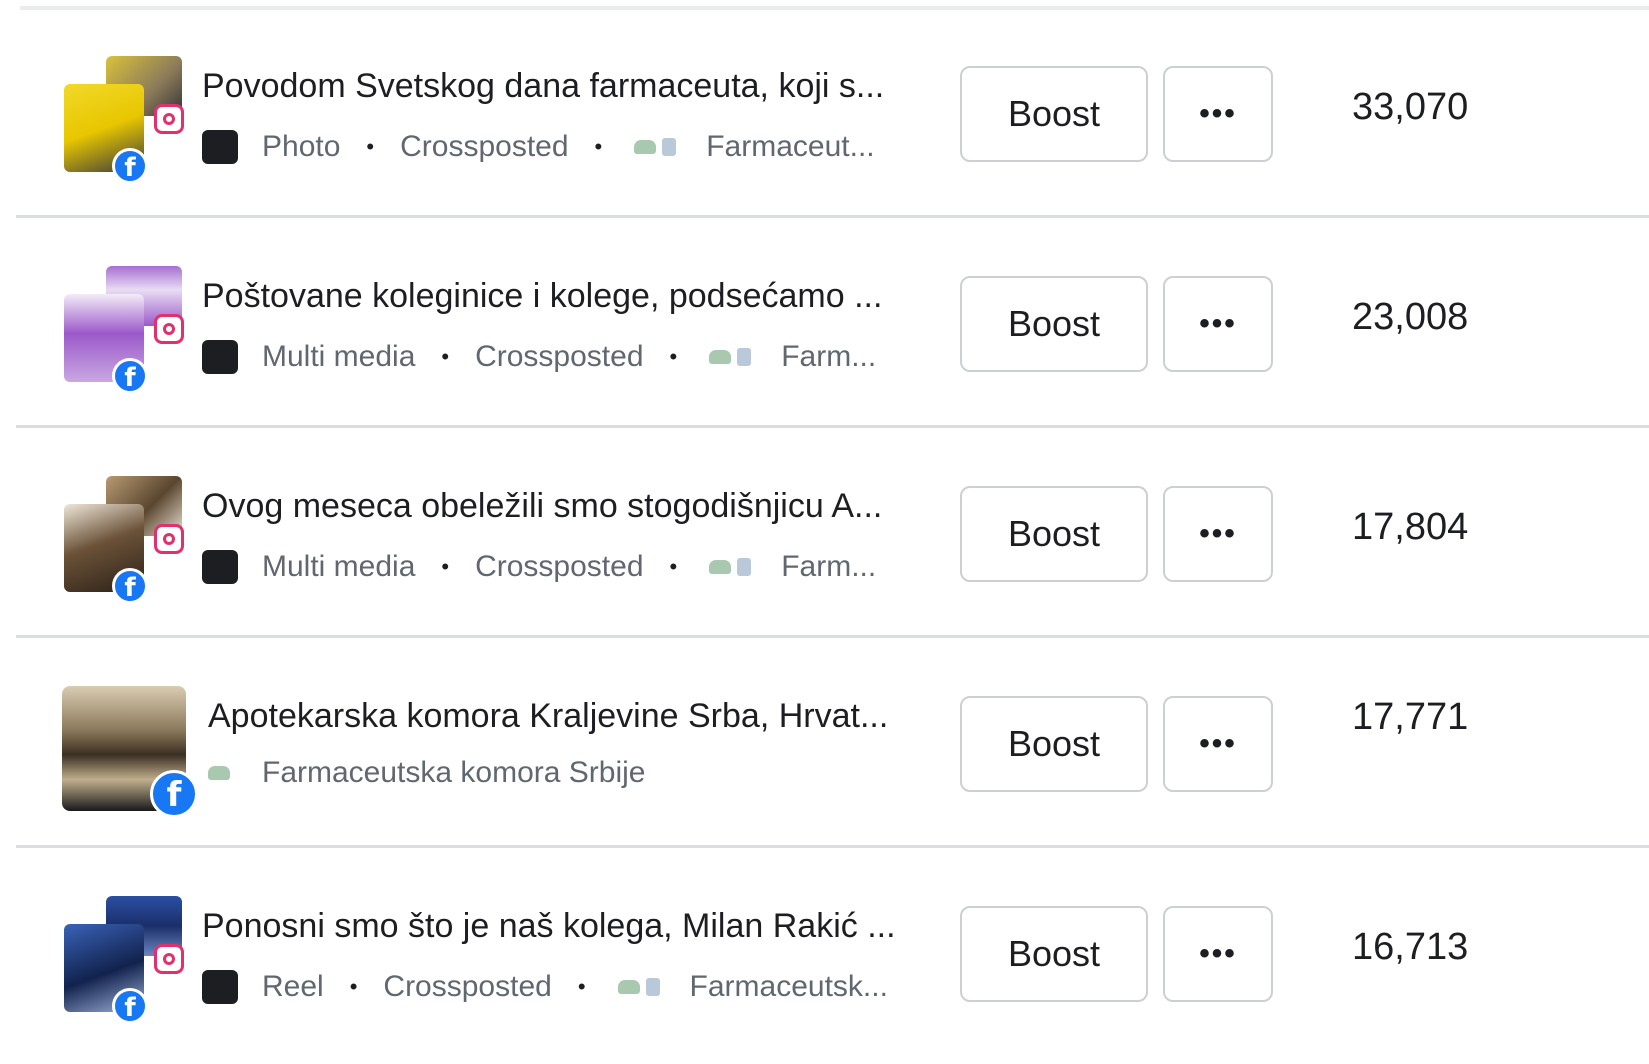  I want to click on post-meta: Farmaceutska komora Srbije, so click(573, 773).